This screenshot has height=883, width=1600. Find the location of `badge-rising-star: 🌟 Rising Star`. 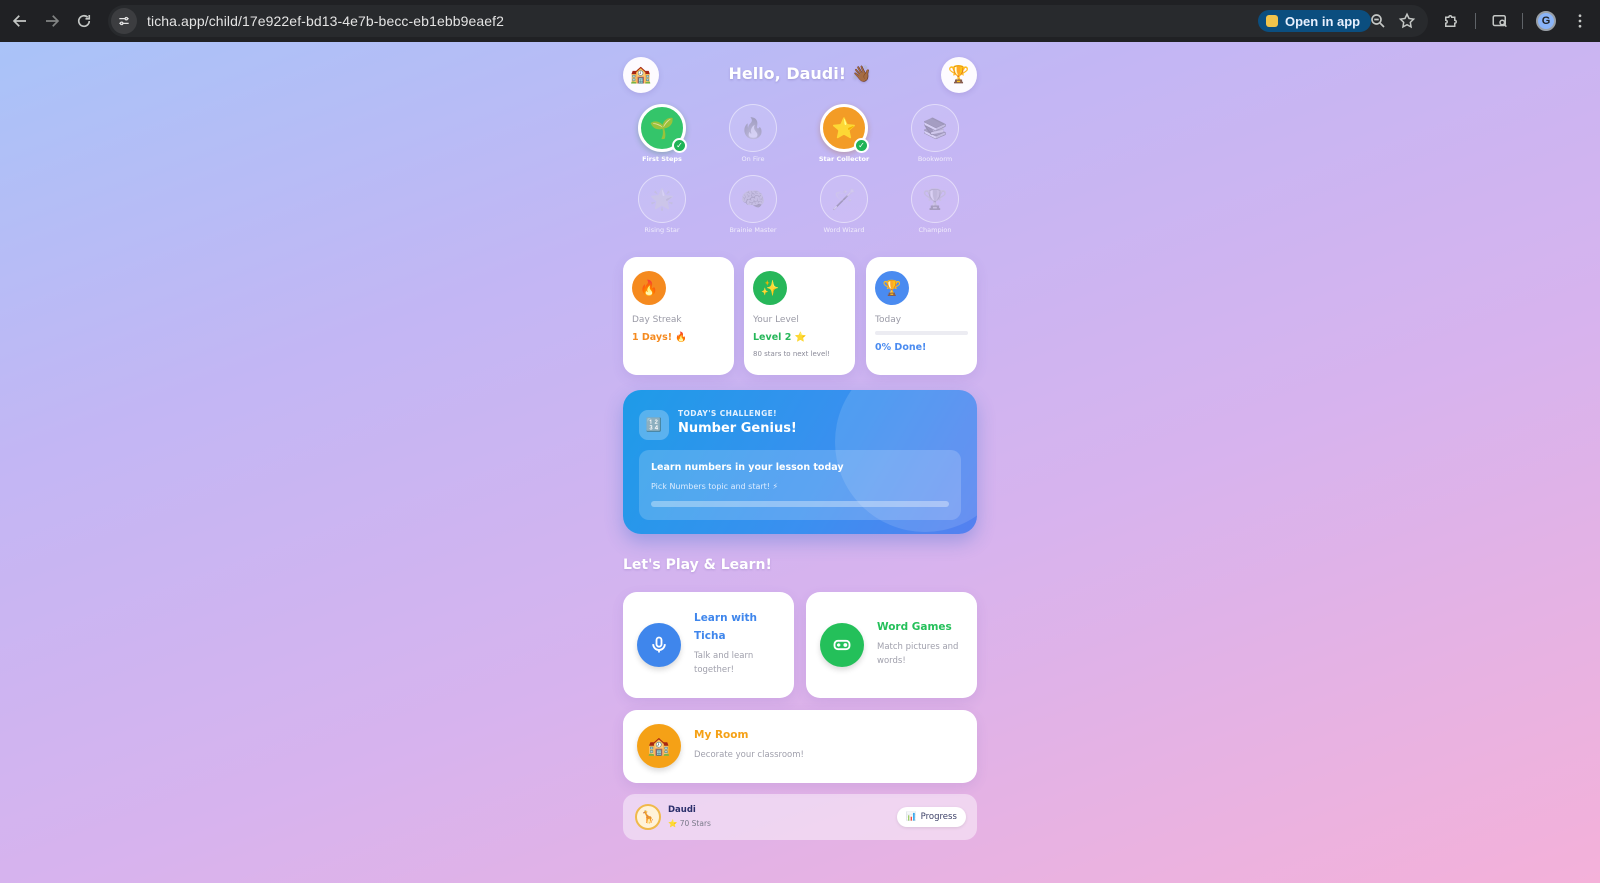

badge-rising-star: 🌟 Rising Star is located at coordinates (662, 204).